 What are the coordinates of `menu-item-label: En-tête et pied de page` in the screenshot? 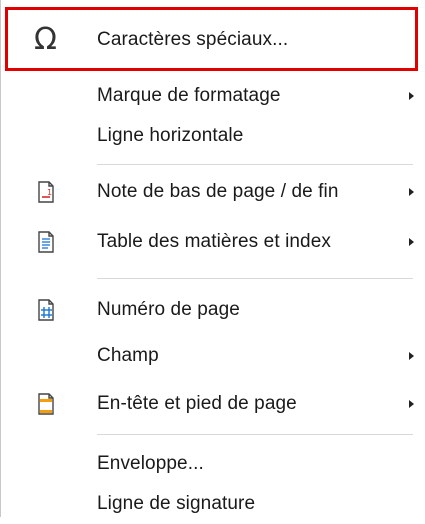 It's located at (197, 403).